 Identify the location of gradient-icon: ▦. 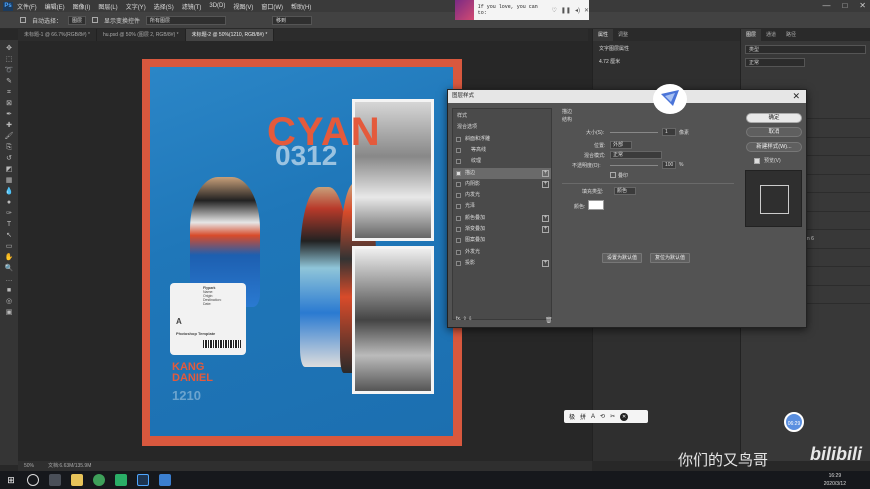
(9, 180).